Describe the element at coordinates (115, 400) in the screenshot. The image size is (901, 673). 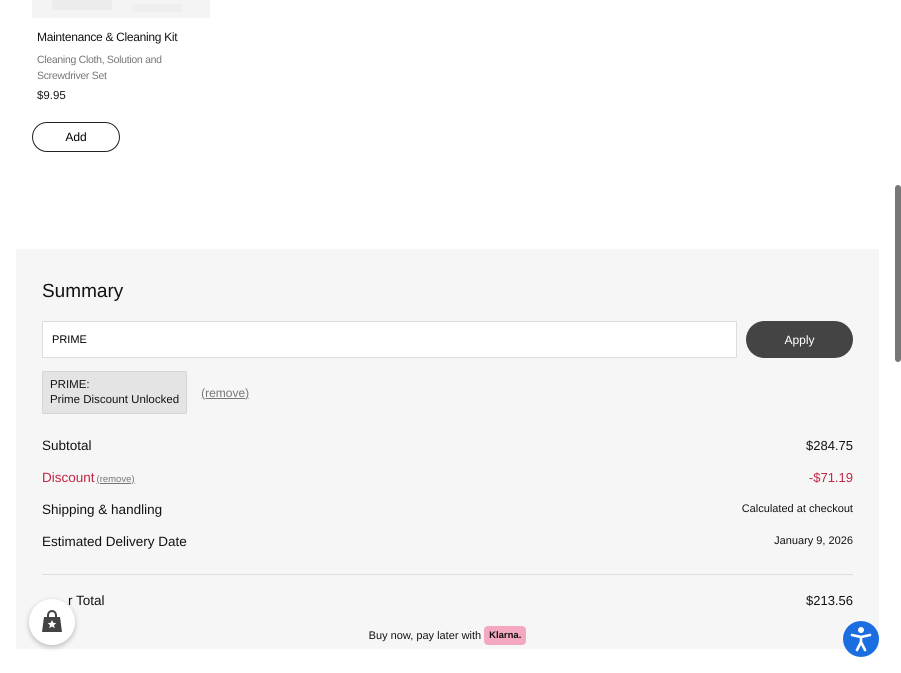
I see `code-message: Prime Discount Unlocked` at that location.